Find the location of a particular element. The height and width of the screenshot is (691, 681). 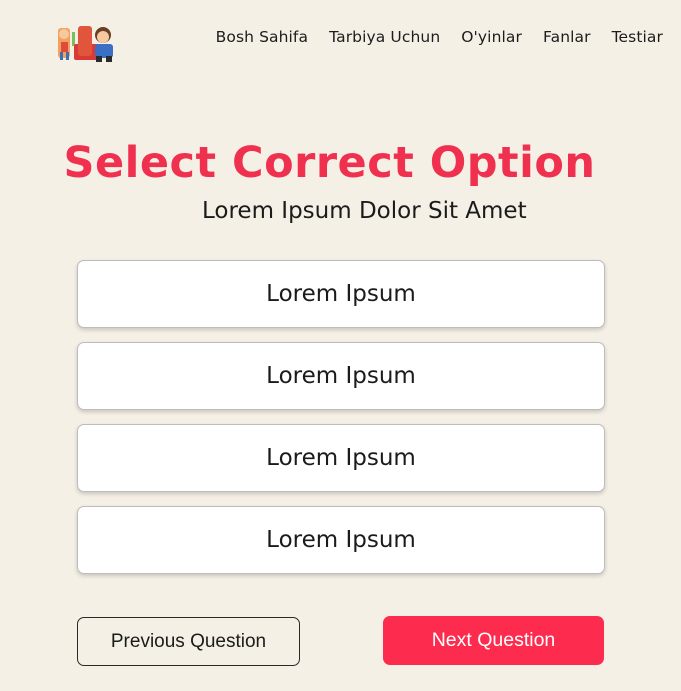

answer-option-2: Lorem Ipsum is located at coordinates (341, 376).